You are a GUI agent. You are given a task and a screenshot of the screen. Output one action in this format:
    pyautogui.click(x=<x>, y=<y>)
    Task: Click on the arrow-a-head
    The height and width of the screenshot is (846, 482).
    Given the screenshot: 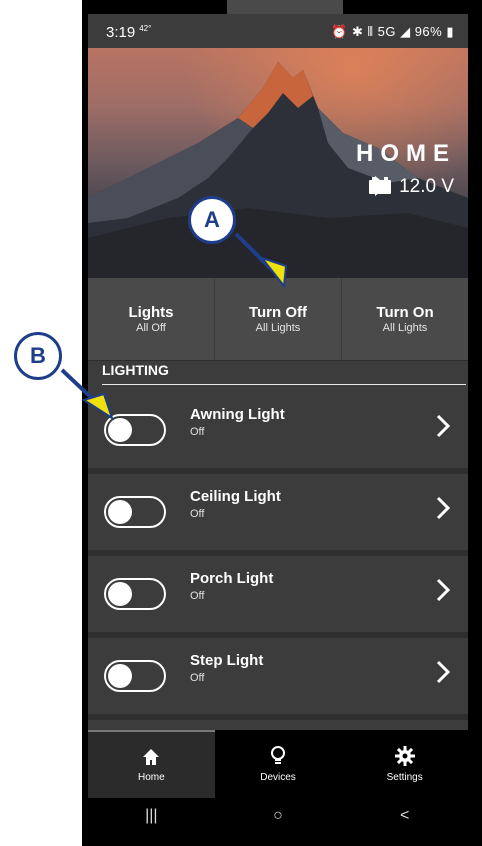 What is the action you would take?
    pyautogui.click(x=273, y=272)
    